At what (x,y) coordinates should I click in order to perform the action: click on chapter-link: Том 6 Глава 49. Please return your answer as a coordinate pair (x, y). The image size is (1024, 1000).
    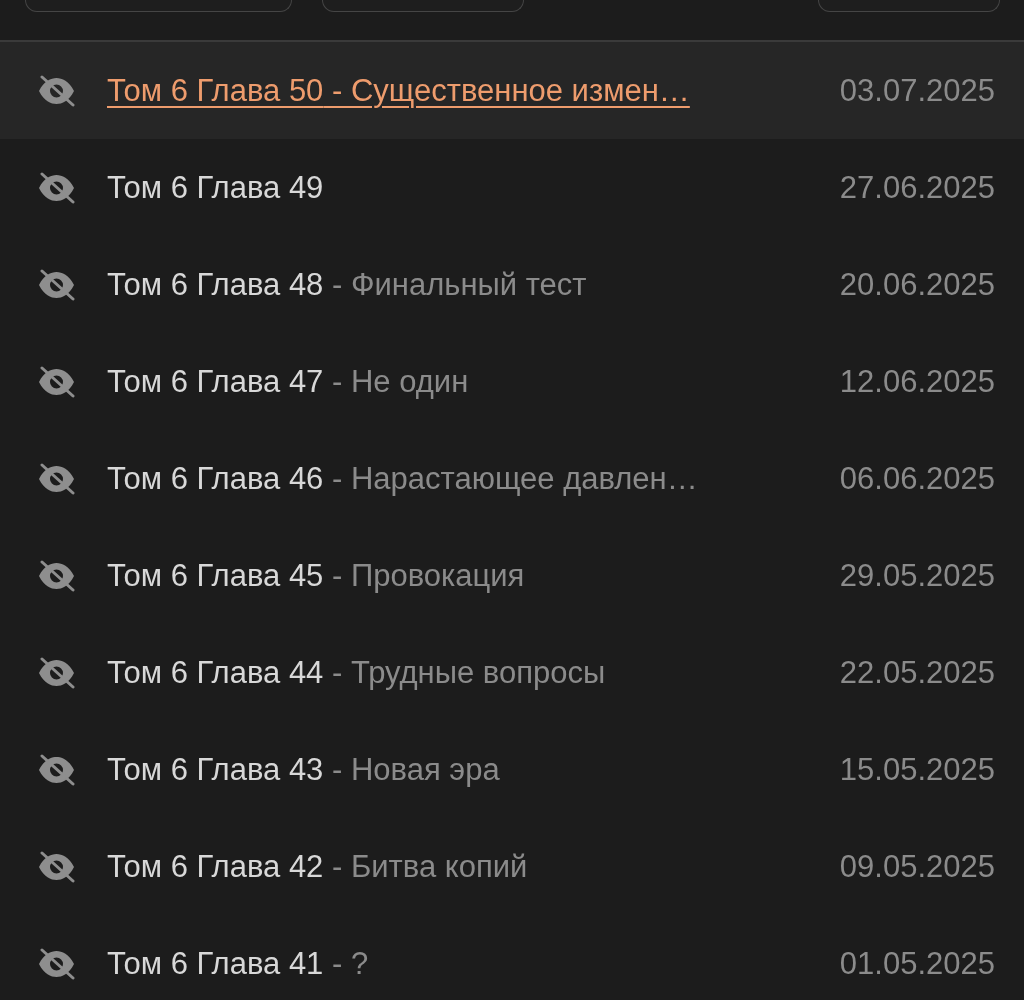
    Looking at the image, I should click on (463, 187).